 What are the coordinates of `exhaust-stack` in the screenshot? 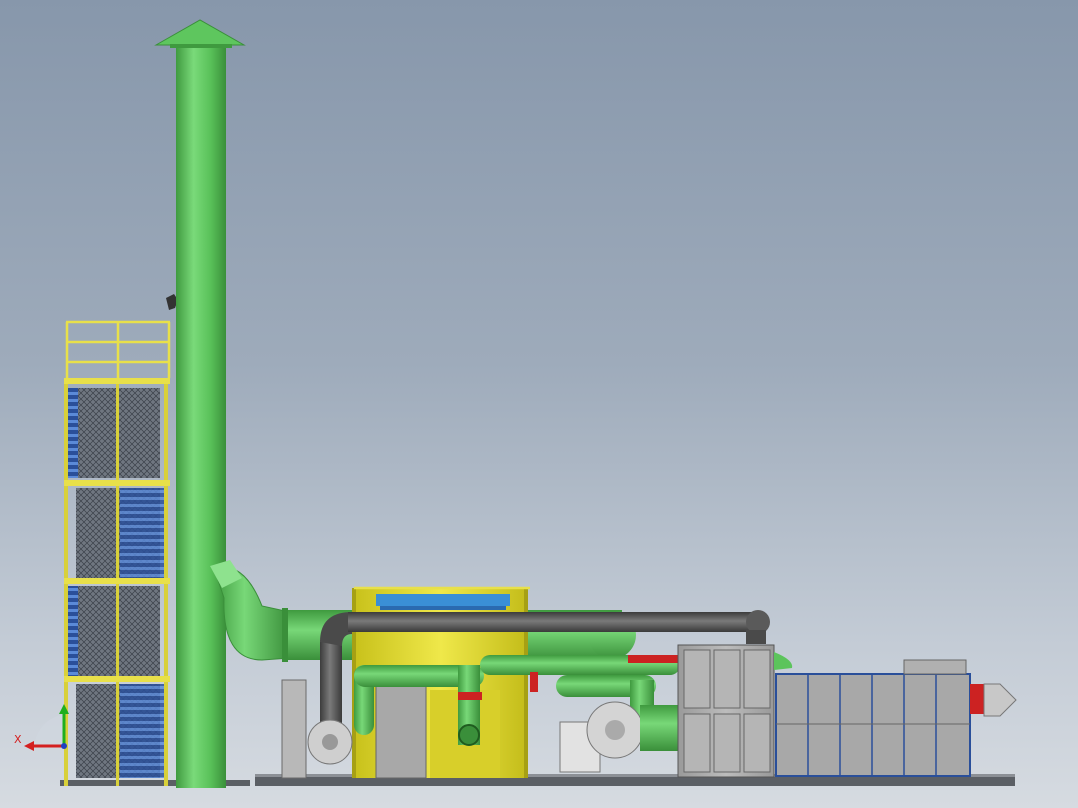 It's located at (200, 403).